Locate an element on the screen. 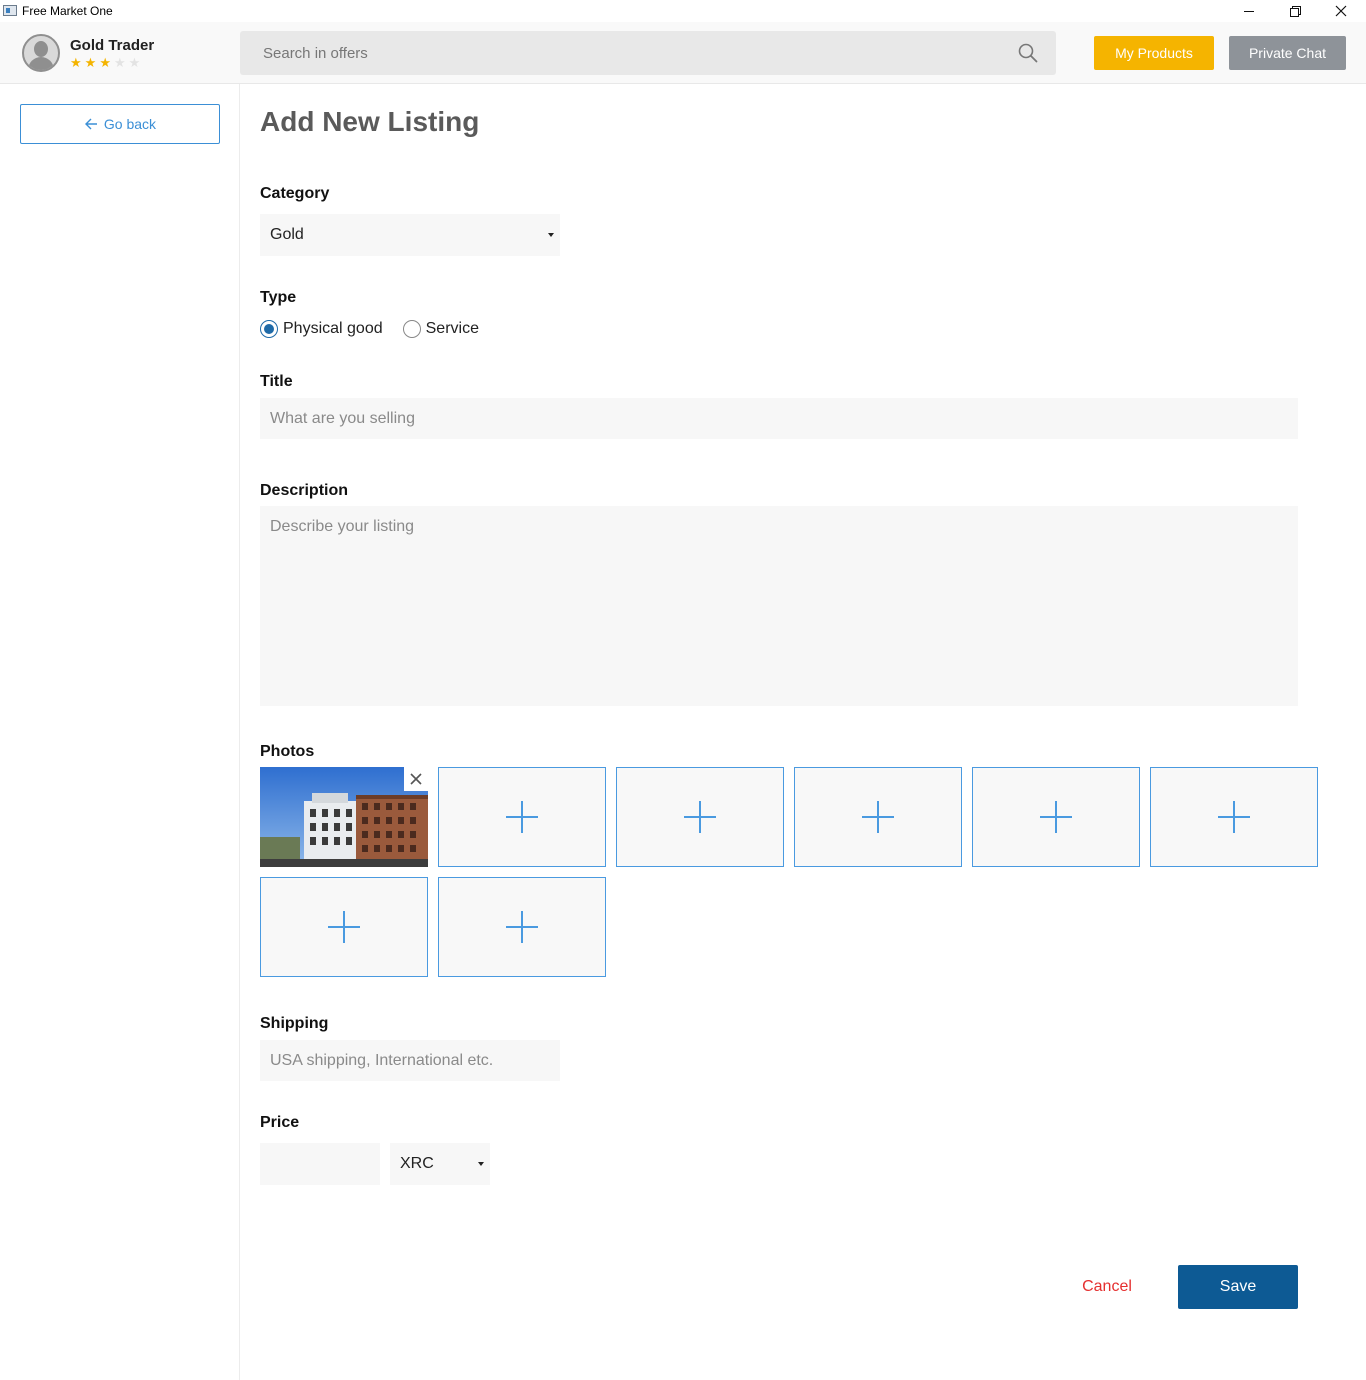 This screenshot has height=1380, width=1366. user-name: Gold Trader is located at coordinates (112, 45).